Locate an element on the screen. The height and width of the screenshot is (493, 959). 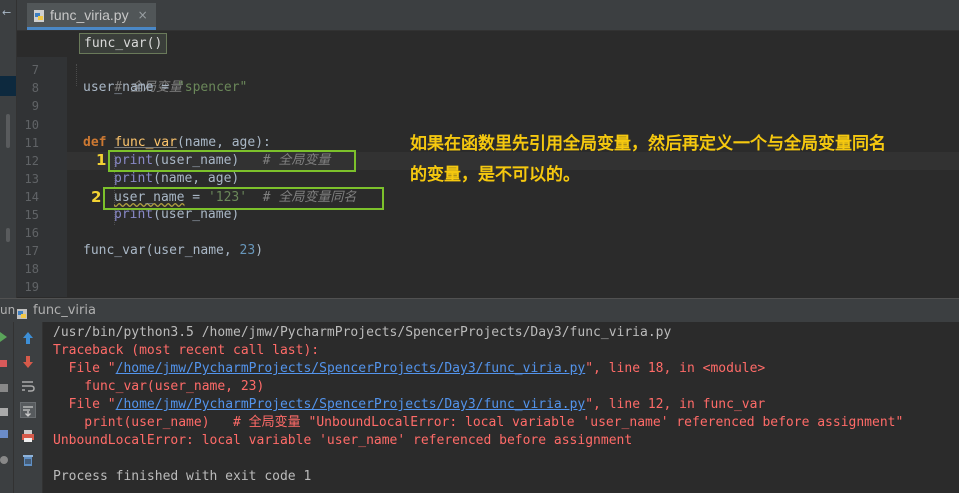
code-keyword: def is located at coordinates (95, 142).